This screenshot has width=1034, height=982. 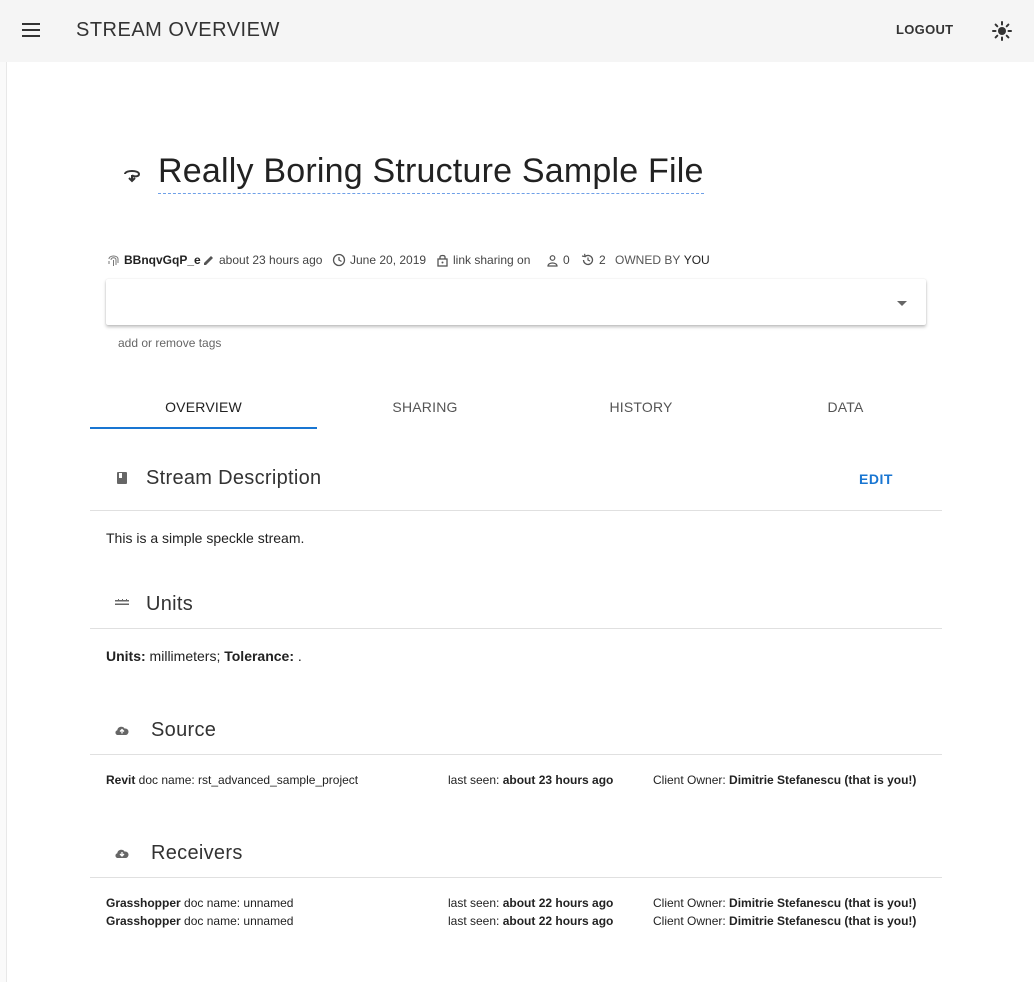 What do you see at coordinates (203, 428) in the screenshot?
I see `active-tab-indicator` at bounding box center [203, 428].